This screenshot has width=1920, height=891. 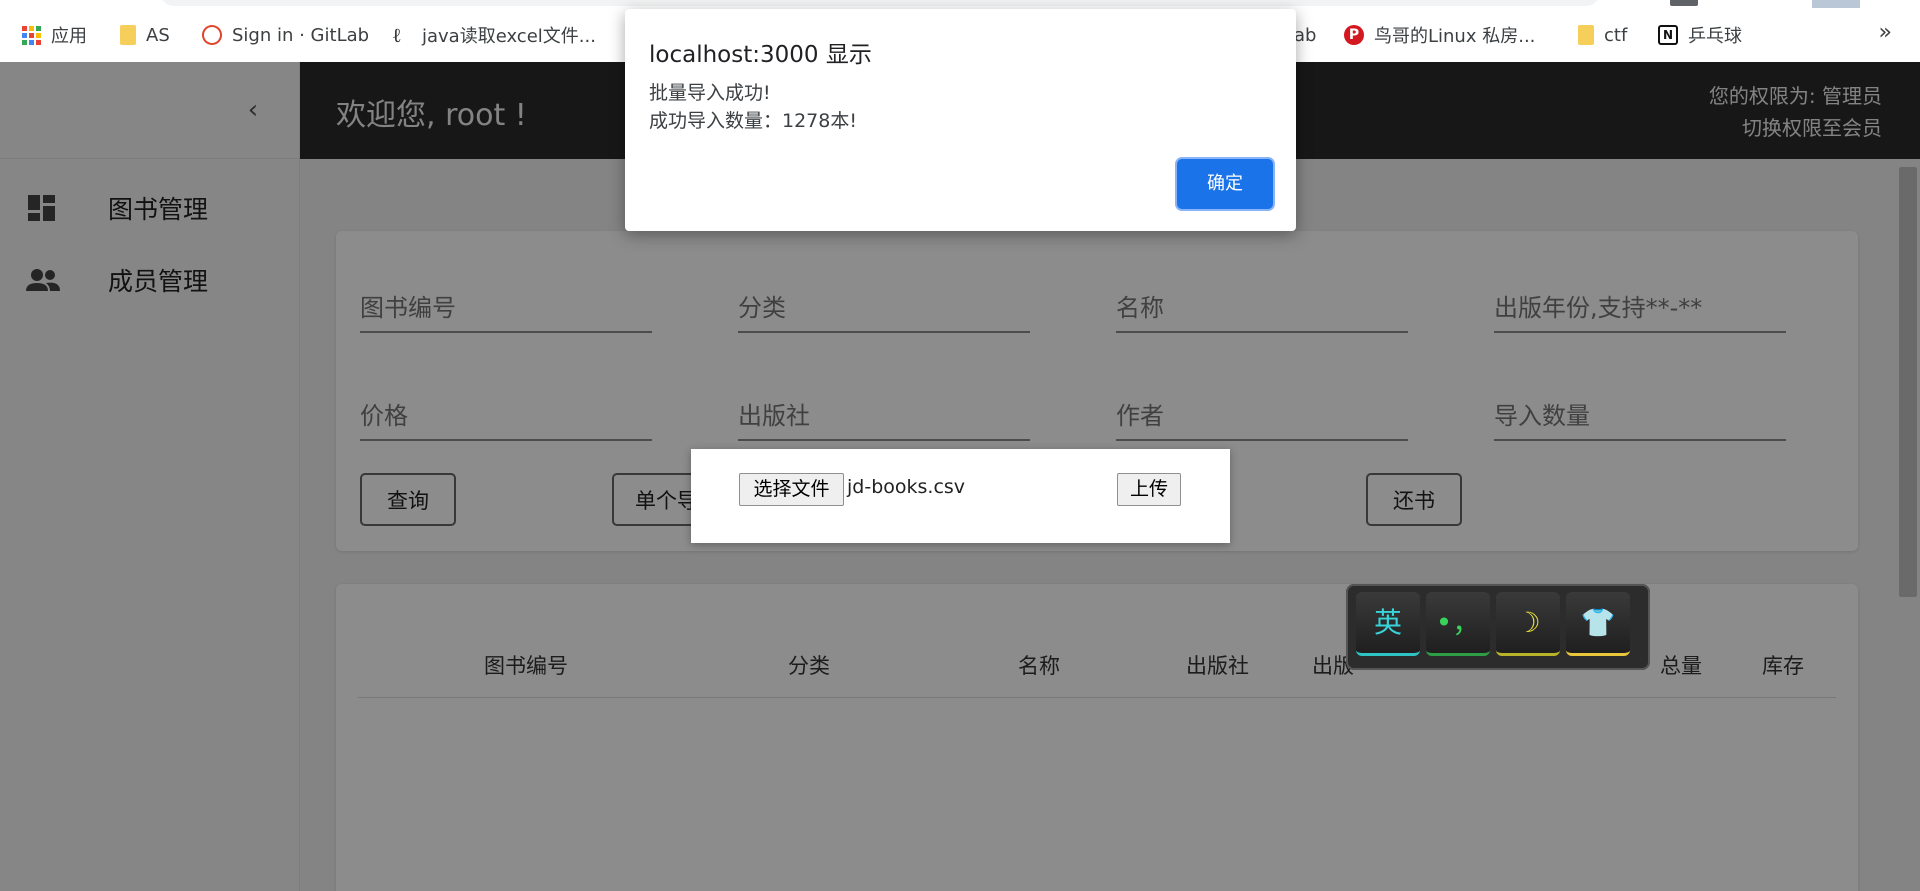 What do you see at coordinates (397, 35) in the screenshot?
I see `java-icon: ℓ` at bounding box center [397, 35].